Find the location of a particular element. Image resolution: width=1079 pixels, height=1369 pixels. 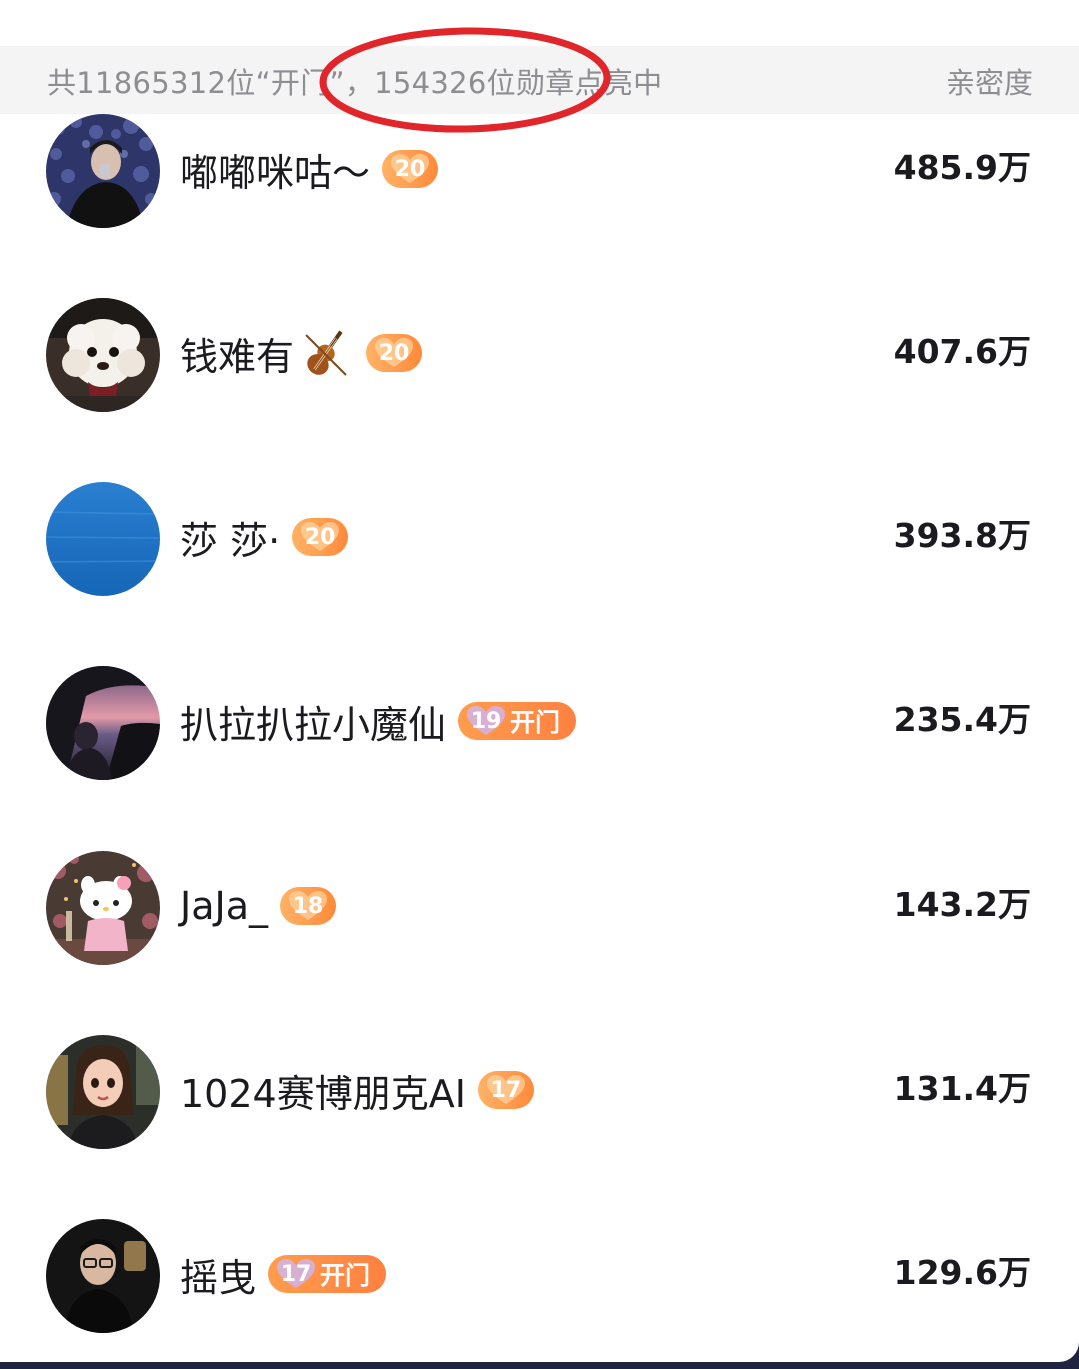

fan-row: 扒拉扒拉小魔仙 19 开门 235.4万 is located at coordinates (539, 723).